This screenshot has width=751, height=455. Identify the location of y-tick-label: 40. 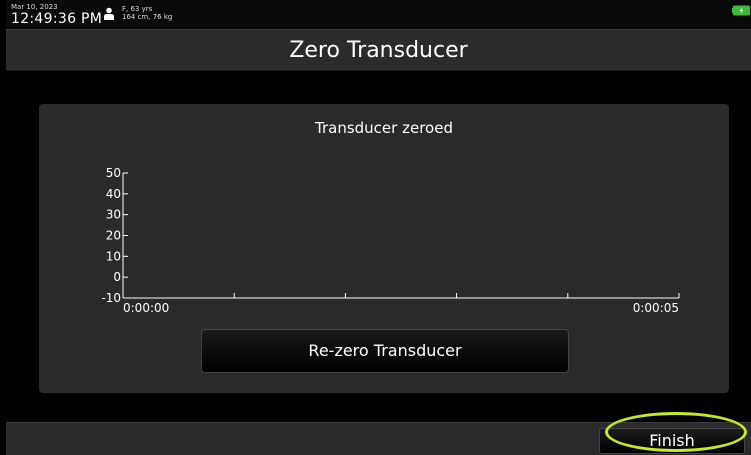
(113, 194).